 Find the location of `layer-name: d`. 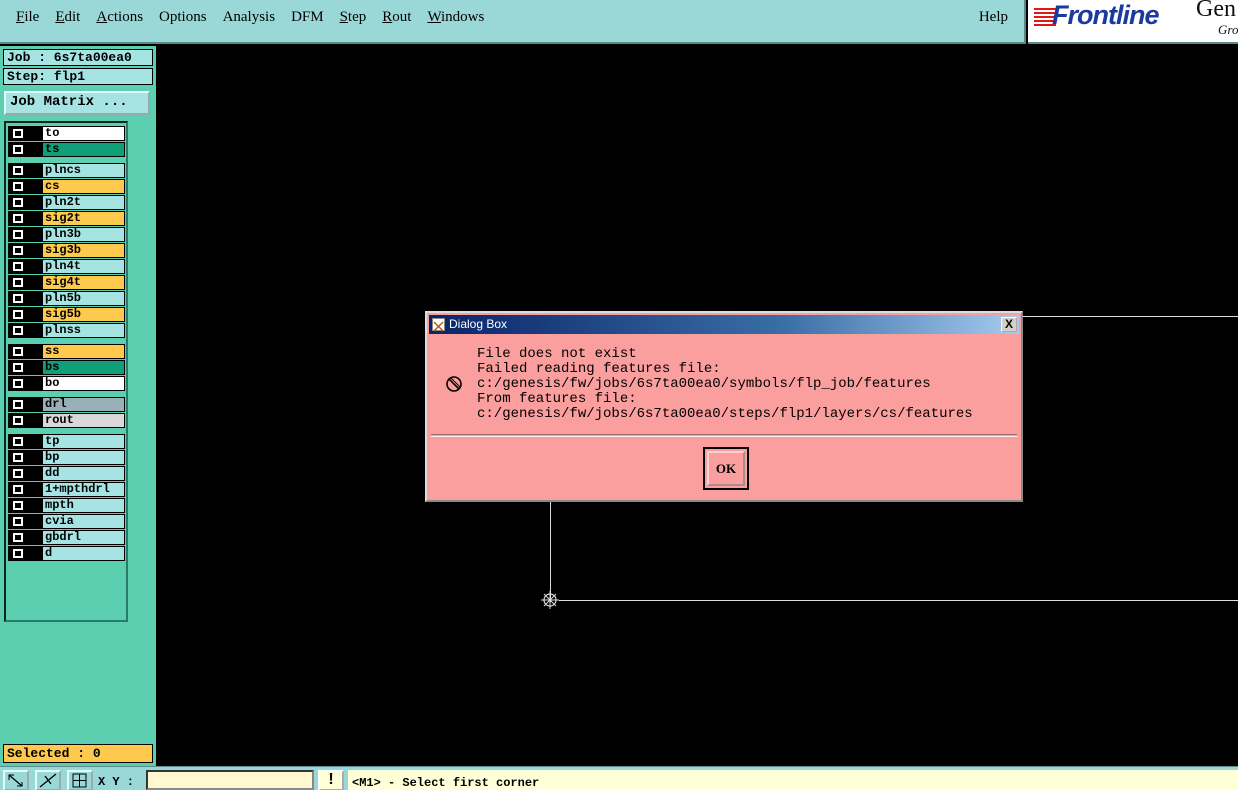

layer-name: d is located at coordinates (83, 553).